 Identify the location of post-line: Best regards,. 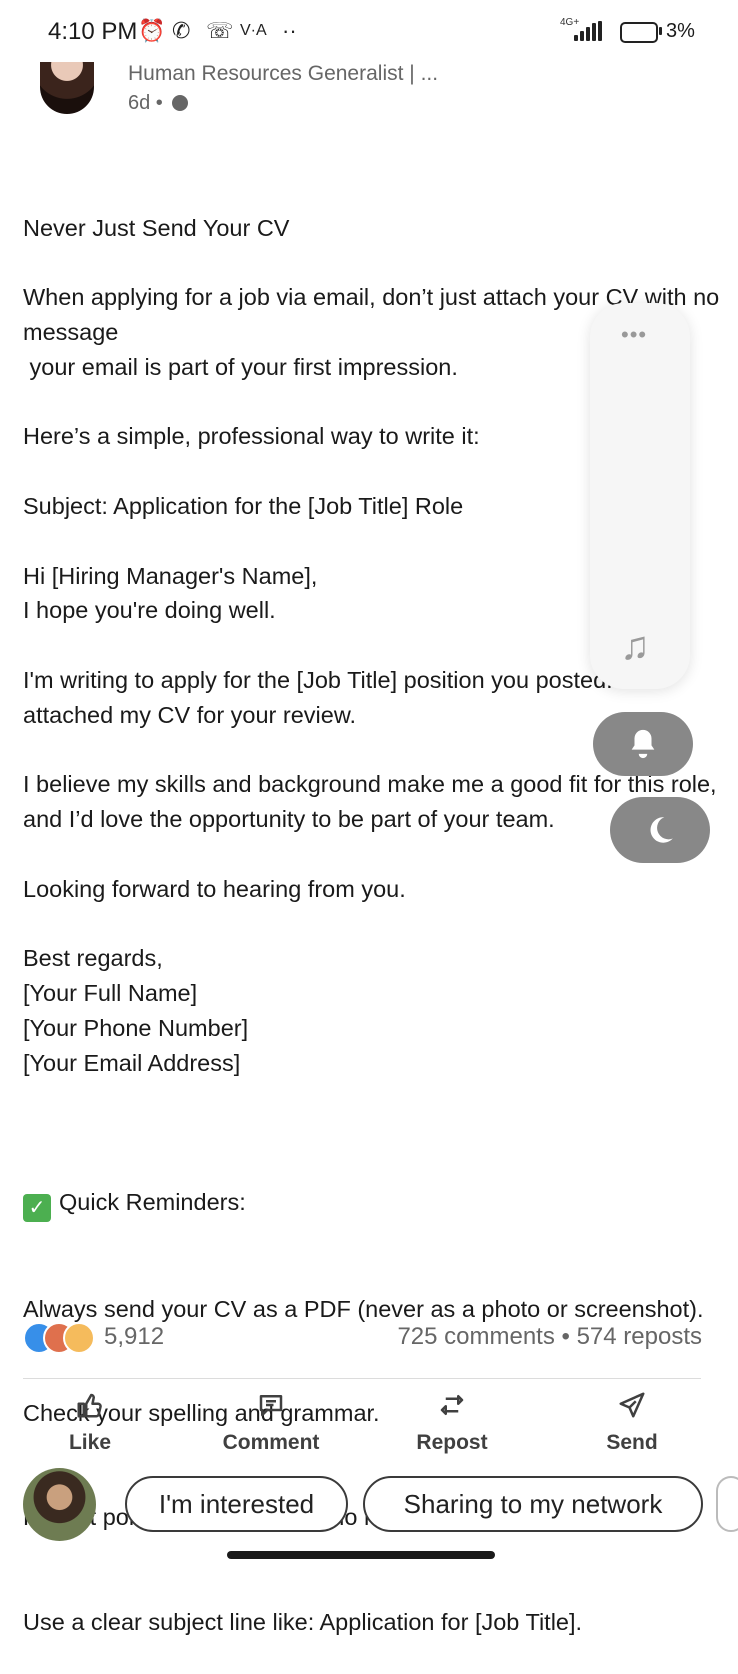
(93, 958).